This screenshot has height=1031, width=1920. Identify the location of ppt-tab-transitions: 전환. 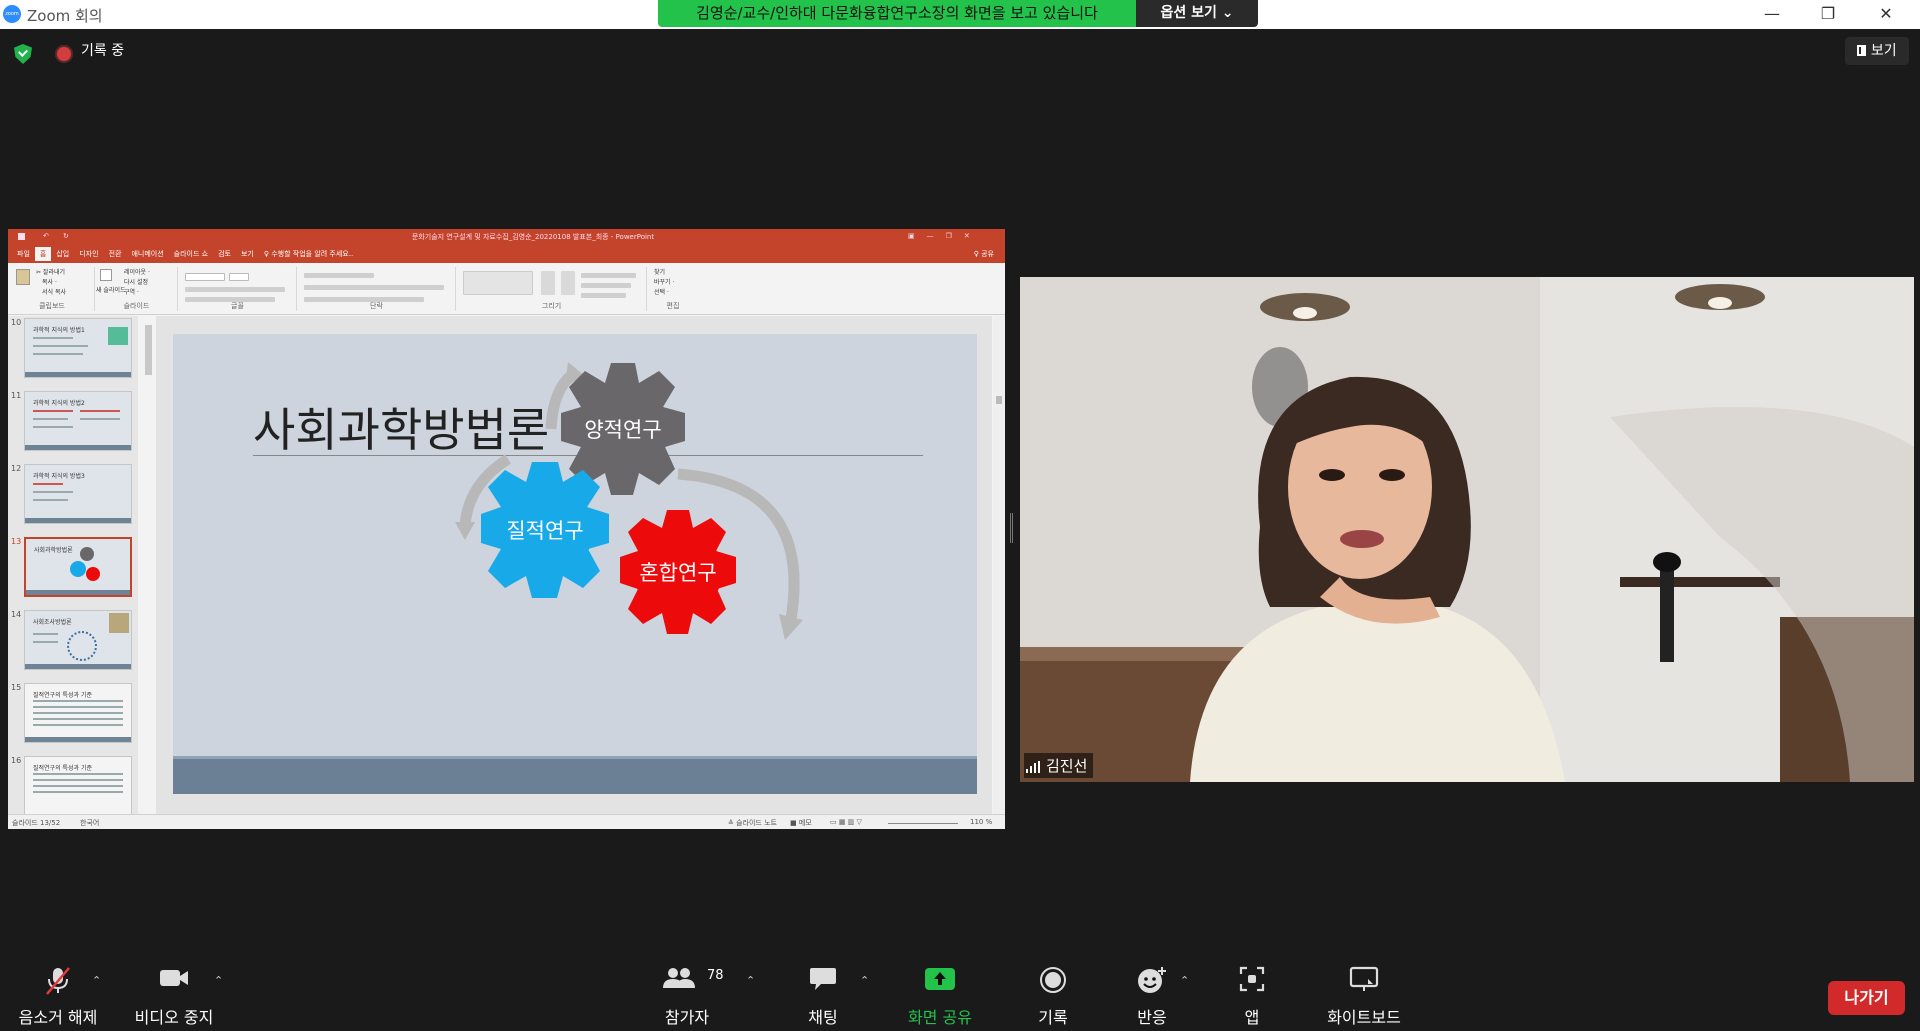
(115, 254).